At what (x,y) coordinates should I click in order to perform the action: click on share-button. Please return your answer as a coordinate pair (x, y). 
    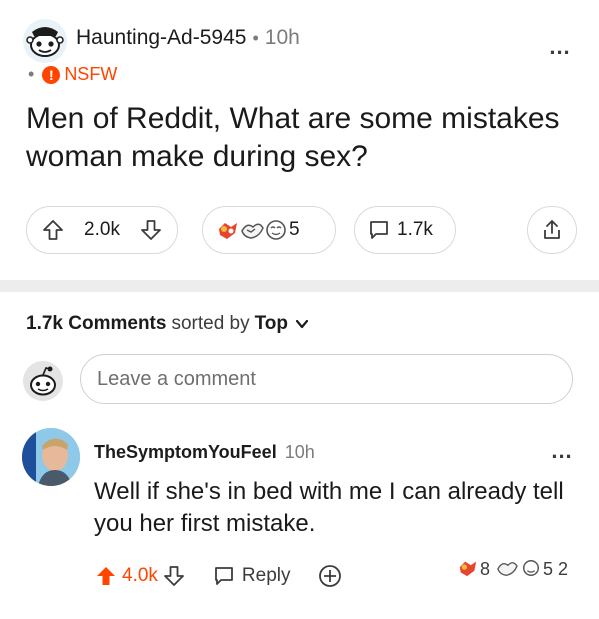
    Looking at the image, I should click on (552, 230).